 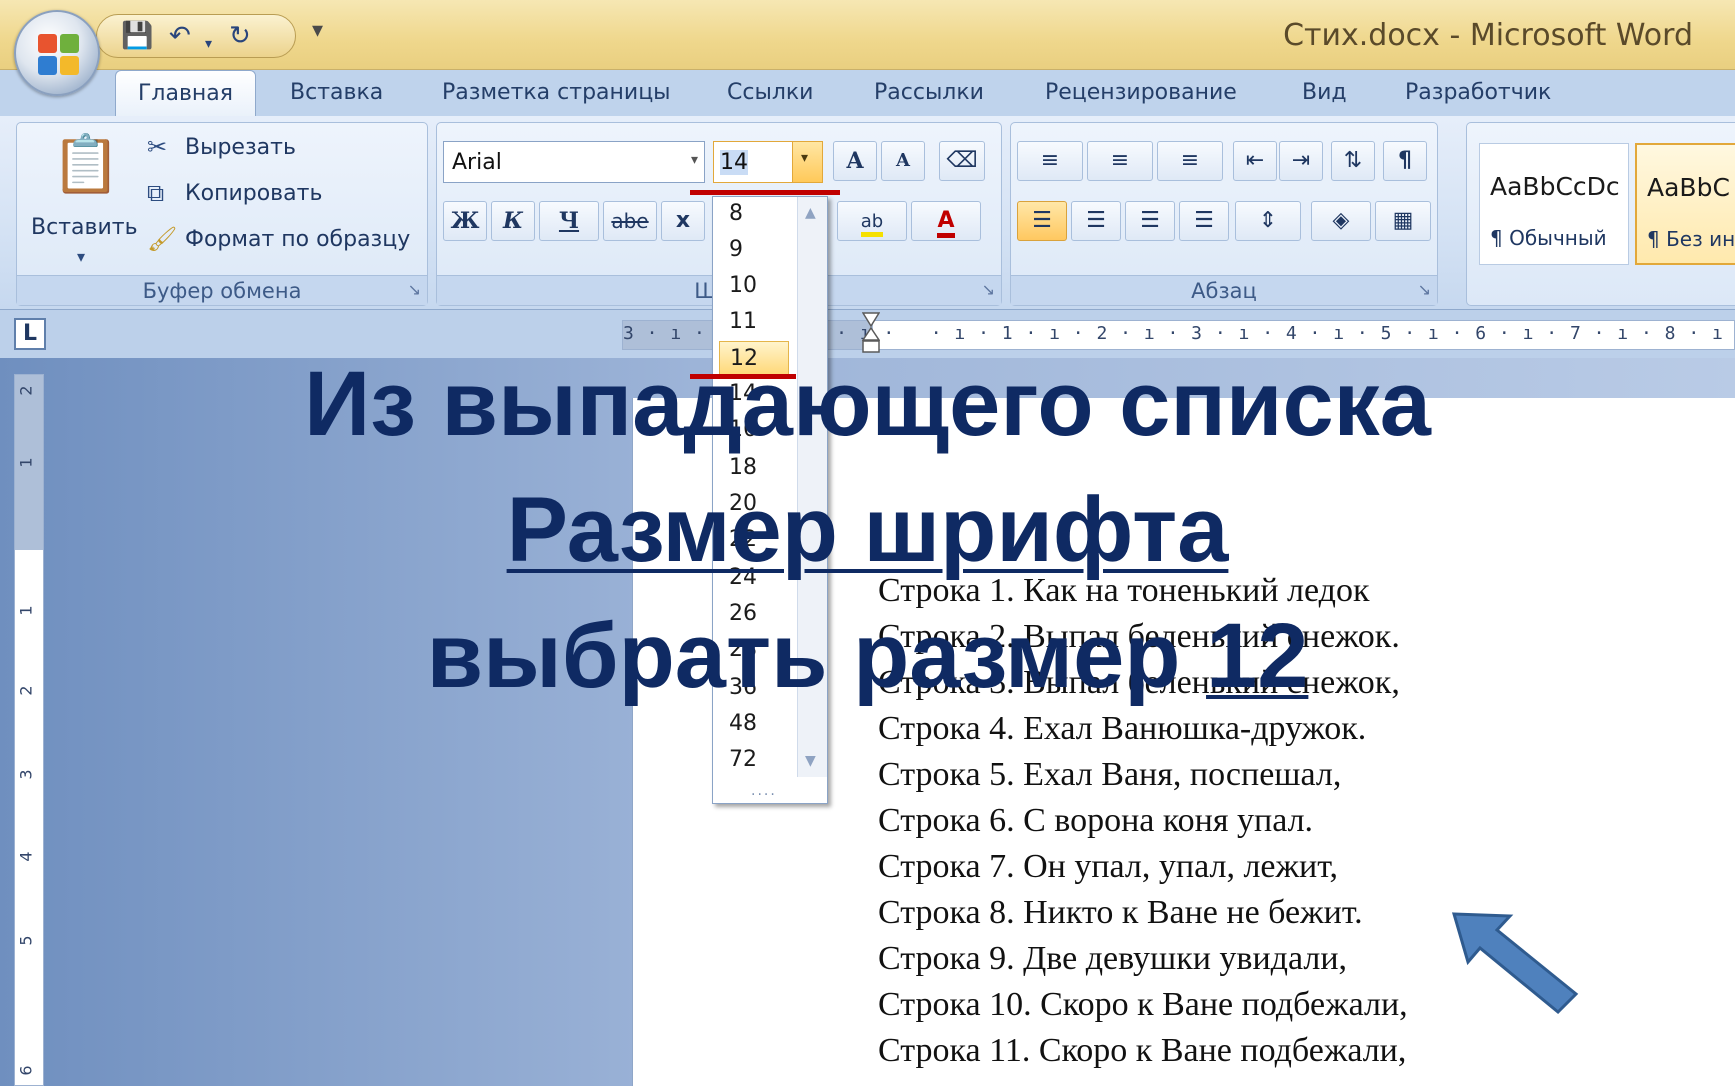 What do you see at coordinates (84, 227) in the screenshot?
I see `paste-button: Вставить` at bounding box center [84, 227].